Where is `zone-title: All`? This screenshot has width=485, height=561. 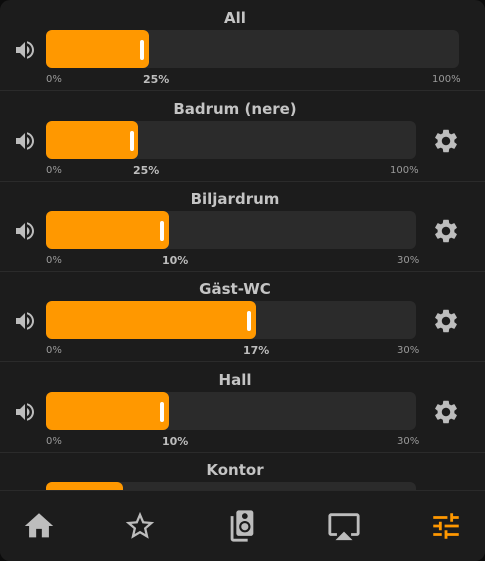
zone-title: All is located at coordinates (235, 18).